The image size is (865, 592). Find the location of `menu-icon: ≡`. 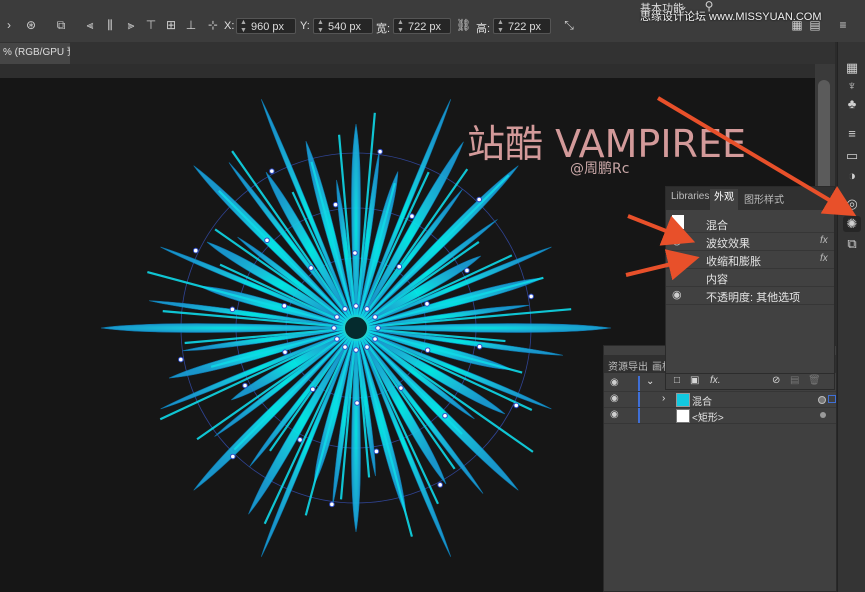

menu-icon: ≡ is located at coordinates (843, 25).